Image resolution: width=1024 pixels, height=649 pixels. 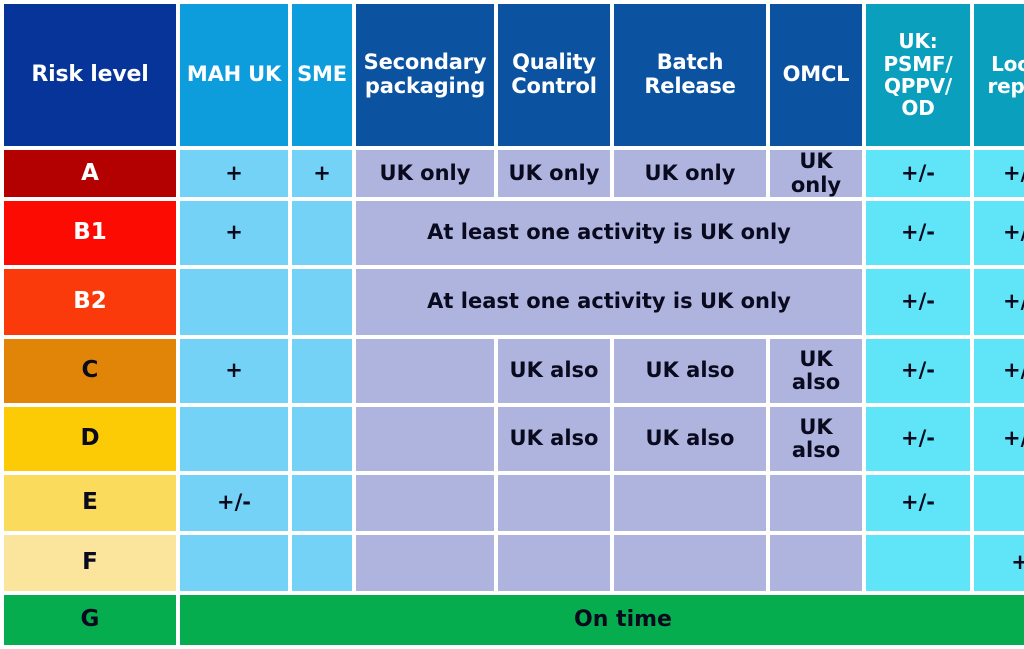 I want to click on column-header-uk-psmf-qppv-od: UK: PSMF/ QPPV/ OD, so click(x=918, y=75).